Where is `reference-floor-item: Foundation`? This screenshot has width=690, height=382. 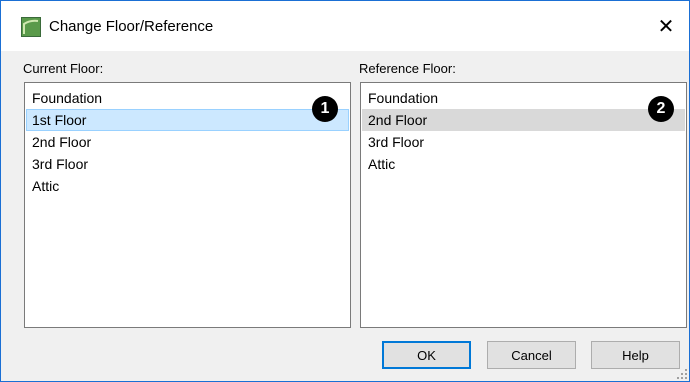 reference-floor-item: Foundation is located at coordinates (523, 98).